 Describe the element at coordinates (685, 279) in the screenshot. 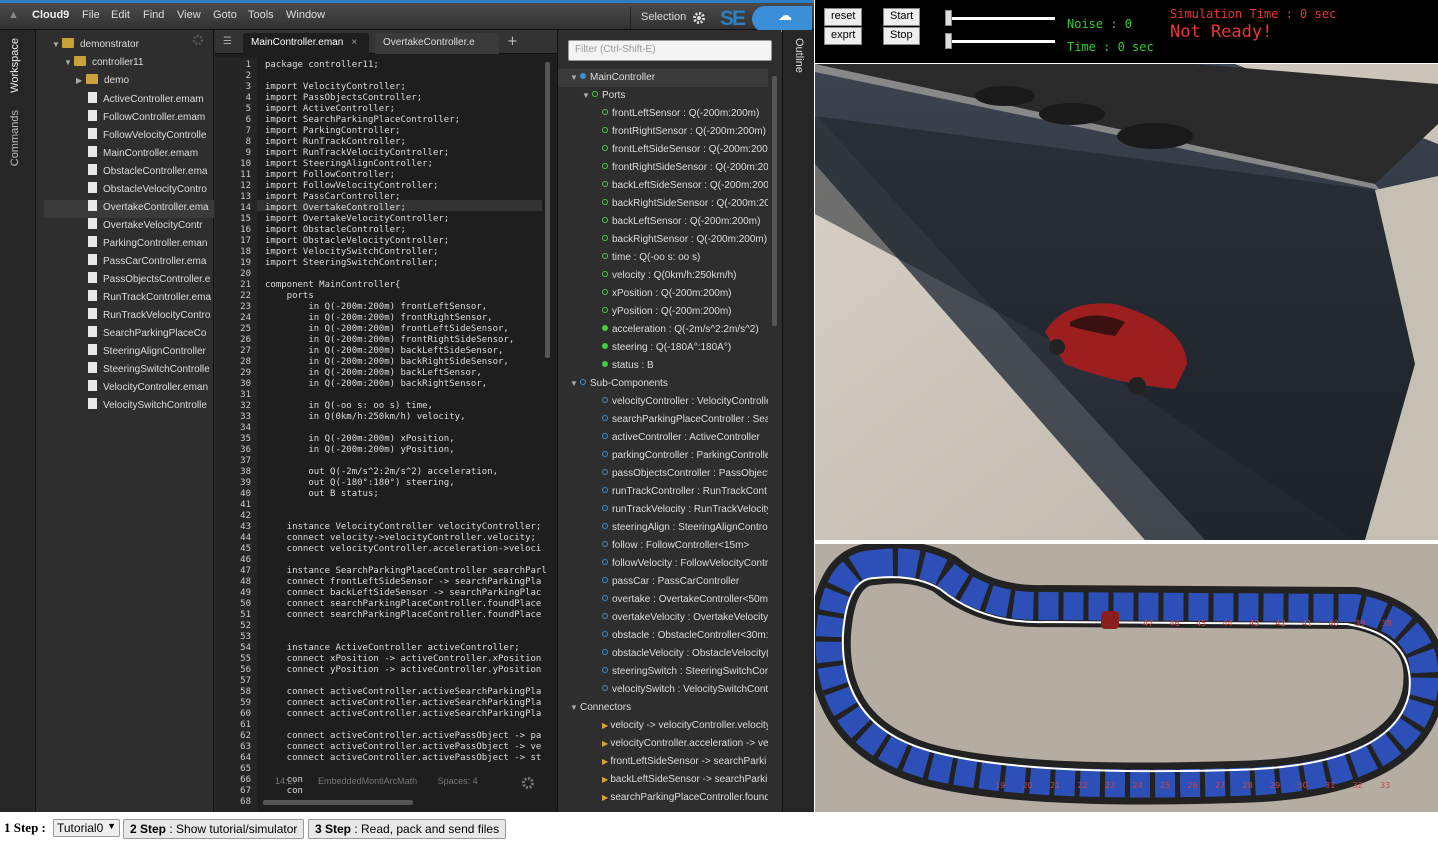

I see `outline-port: velocity : Q(0km/h:250km/h)` at that location.